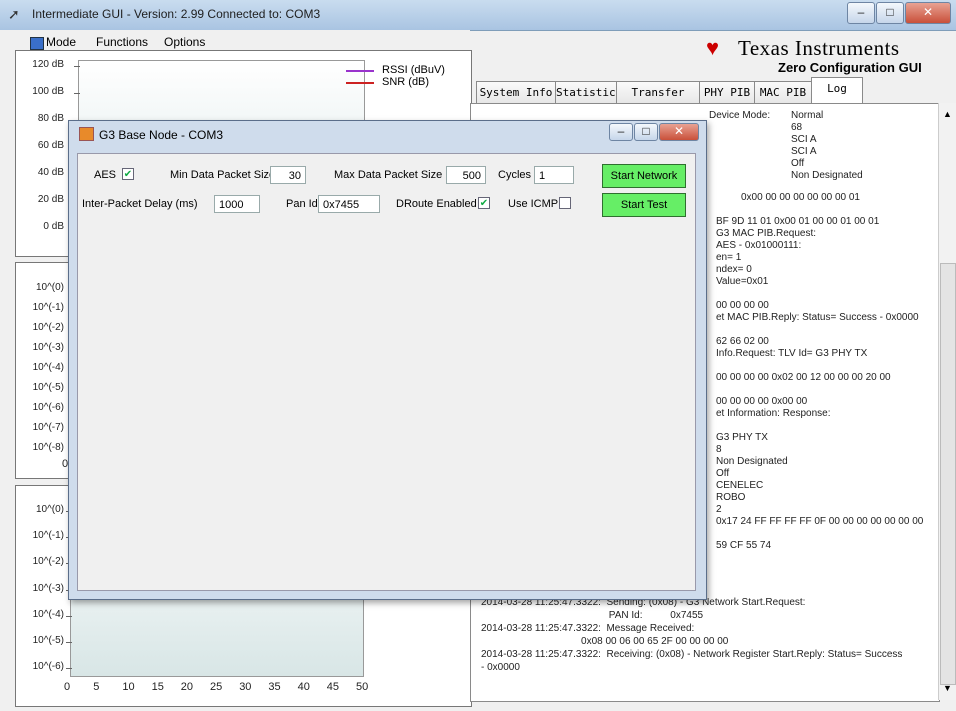 Image resolution: width=956 pixels, height=711 pixels. I want to click on per-y-tick-label: 10^(-2), so click(48, 562).